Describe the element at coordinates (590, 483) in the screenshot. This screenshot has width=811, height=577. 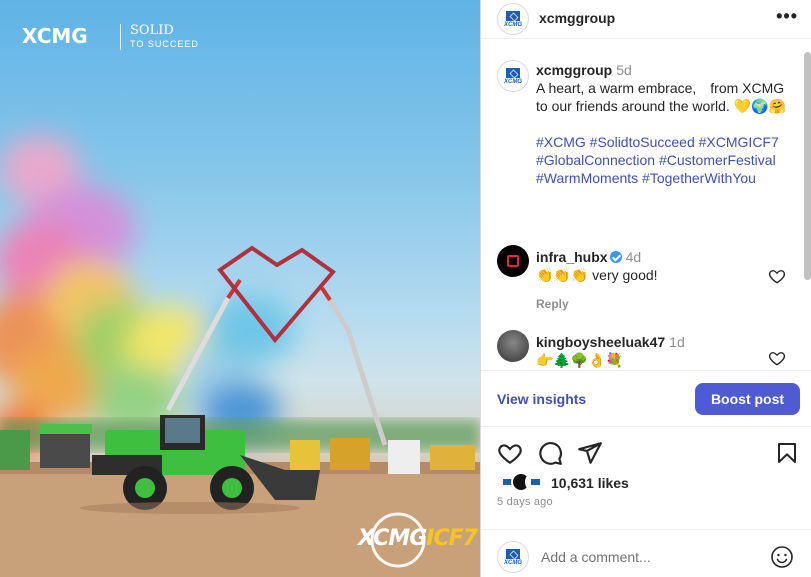
I see `likes-count: 10,631 likes` at that location.